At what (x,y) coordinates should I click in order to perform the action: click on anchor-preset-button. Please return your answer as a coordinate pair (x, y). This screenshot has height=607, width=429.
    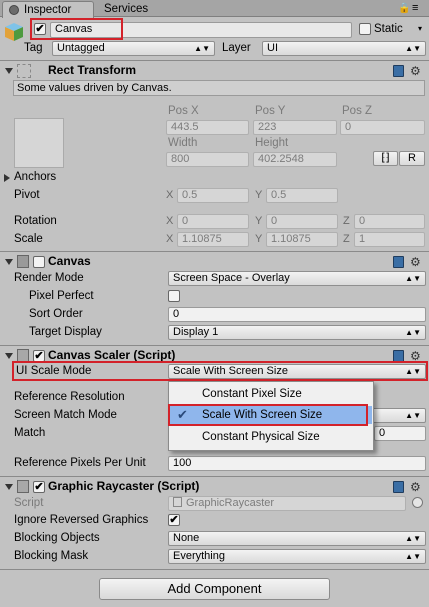
    Looking at the image, I should click on (39, 143).